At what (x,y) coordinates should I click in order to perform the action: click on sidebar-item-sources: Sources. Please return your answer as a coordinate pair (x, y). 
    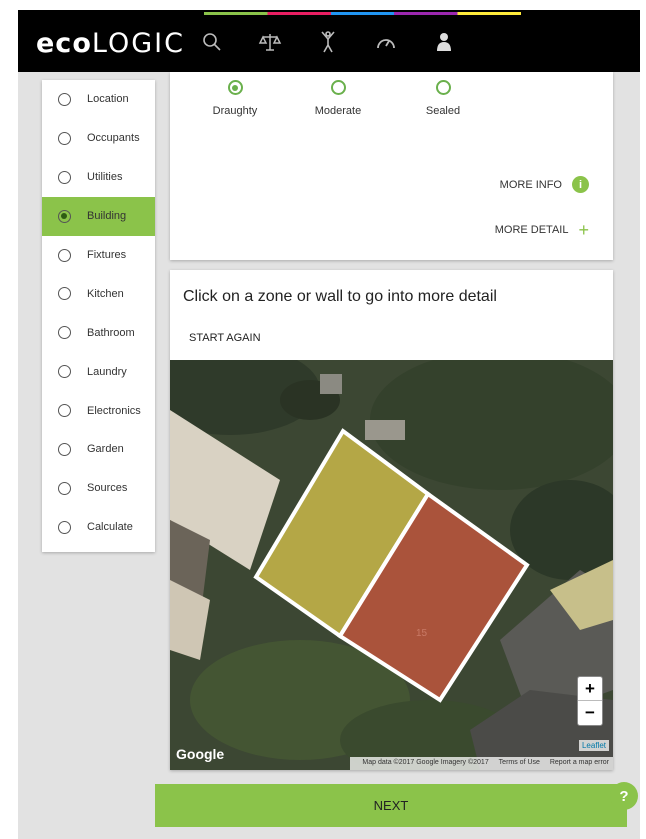
    Looking at the image, I should click on (98, 488).